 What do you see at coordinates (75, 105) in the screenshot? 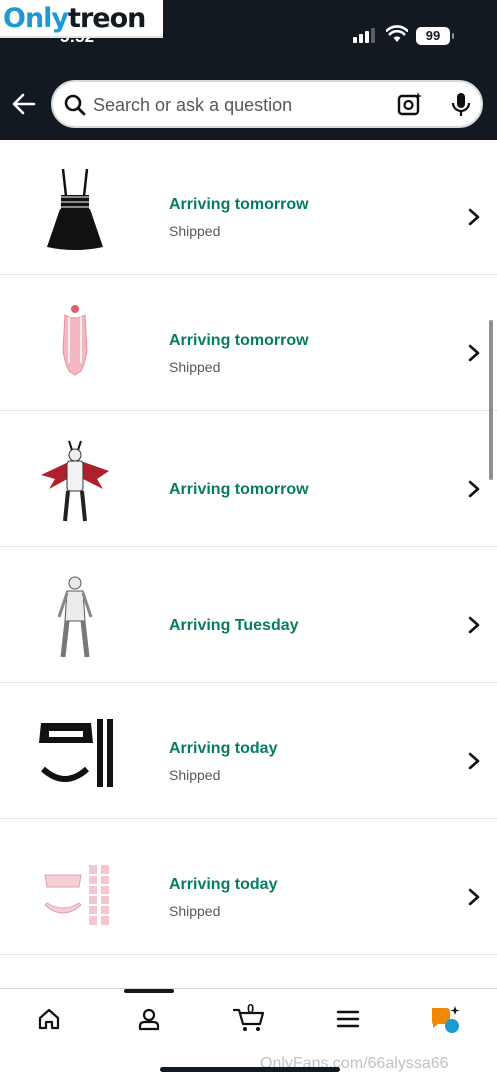
I see `search-icon` at bounding box center [75, 105].